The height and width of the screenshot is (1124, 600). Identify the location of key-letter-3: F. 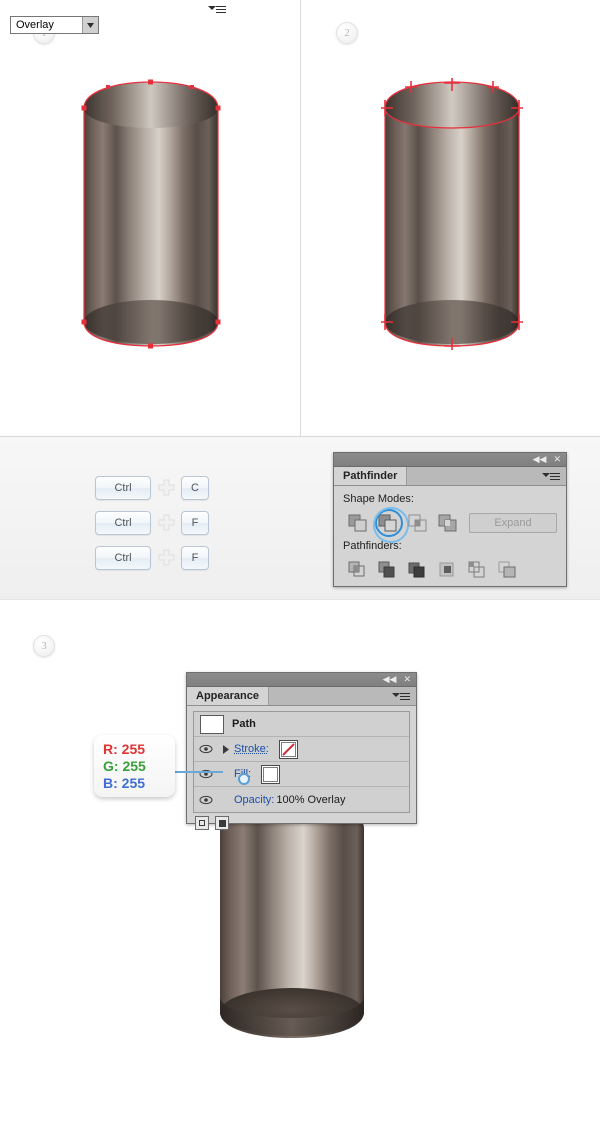
(195, 557).